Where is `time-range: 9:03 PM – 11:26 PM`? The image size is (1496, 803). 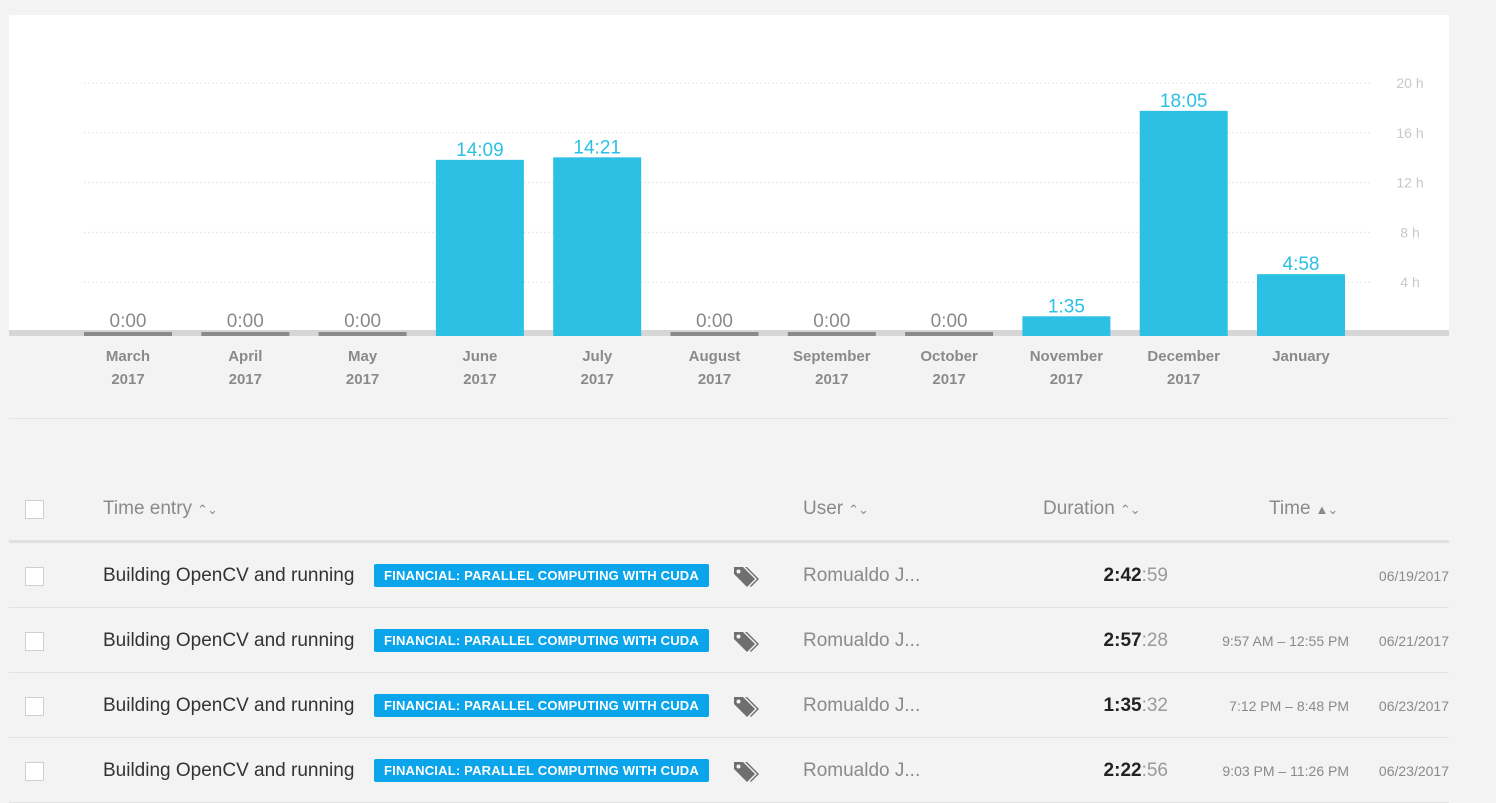 time-range: 9:03 PM – 11:26 PM is located at coordinates (1285, 771).